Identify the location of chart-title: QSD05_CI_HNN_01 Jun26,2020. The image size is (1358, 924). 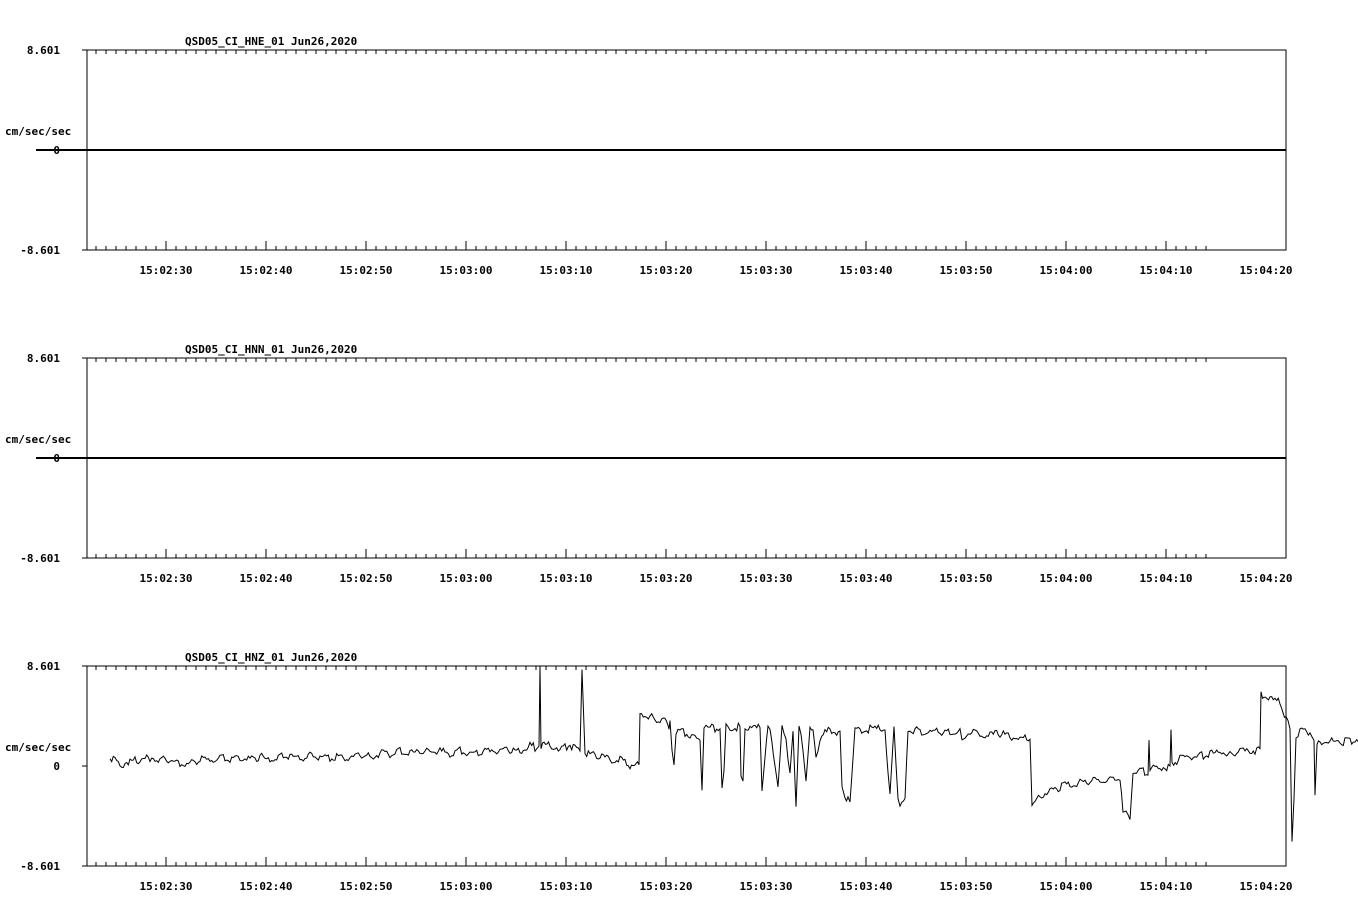
(271, 349).